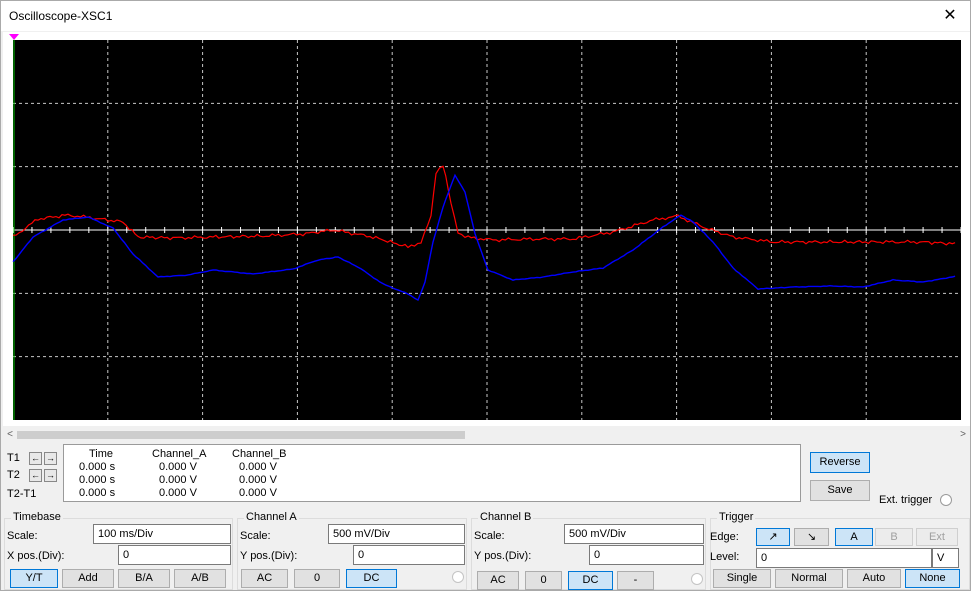 The image size is (971, 591). I want to click on readout-header-channel-b: Channel_B, so click(259, 454).